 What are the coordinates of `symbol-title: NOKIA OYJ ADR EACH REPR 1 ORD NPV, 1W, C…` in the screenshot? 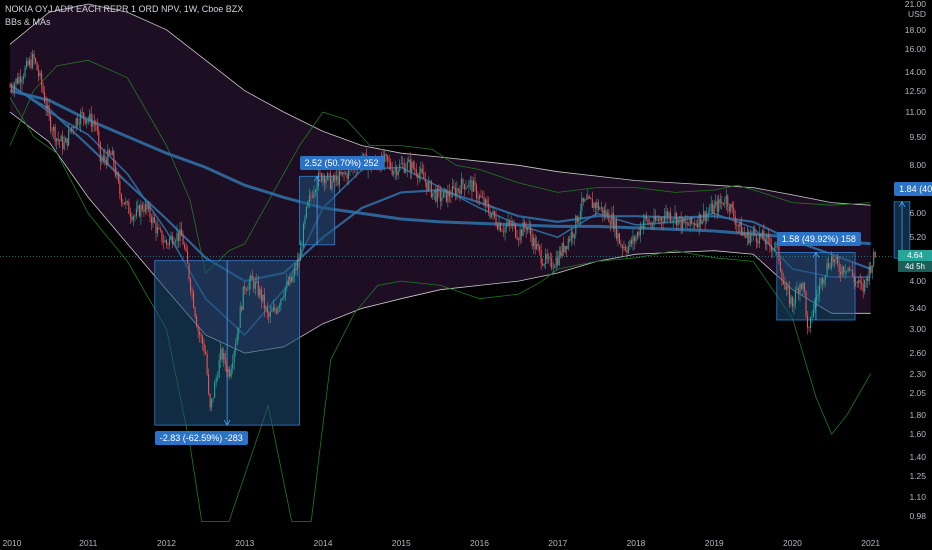 It's located at (124, 9).